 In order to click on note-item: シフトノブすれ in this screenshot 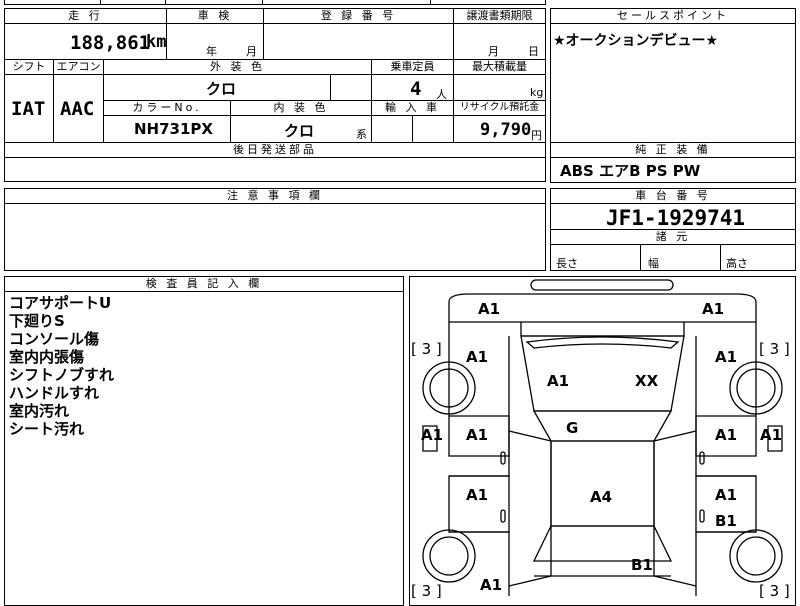, I will do `click(62, 375)`.